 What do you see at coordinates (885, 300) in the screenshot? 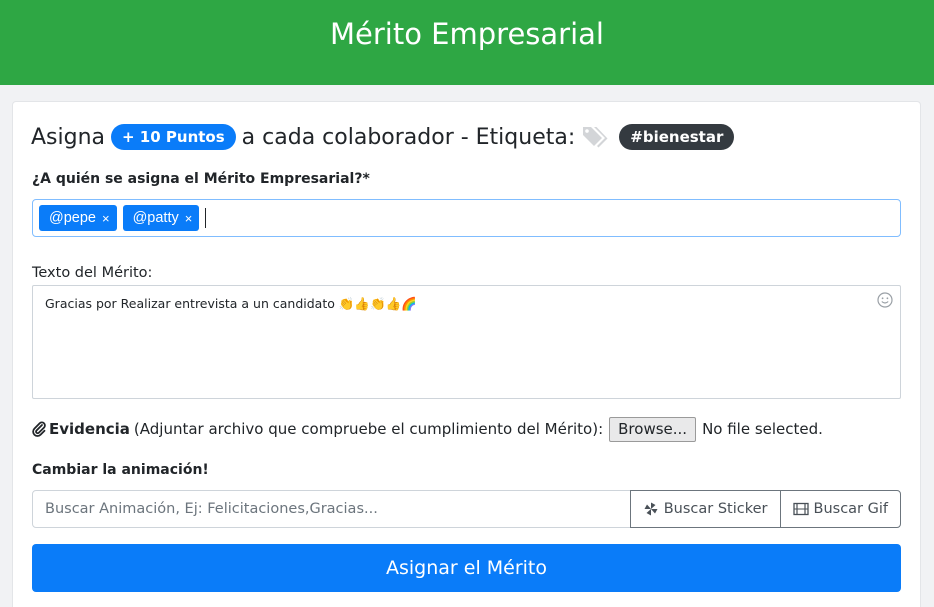
I see `smiley-icon` at bounding box center [885, 300].